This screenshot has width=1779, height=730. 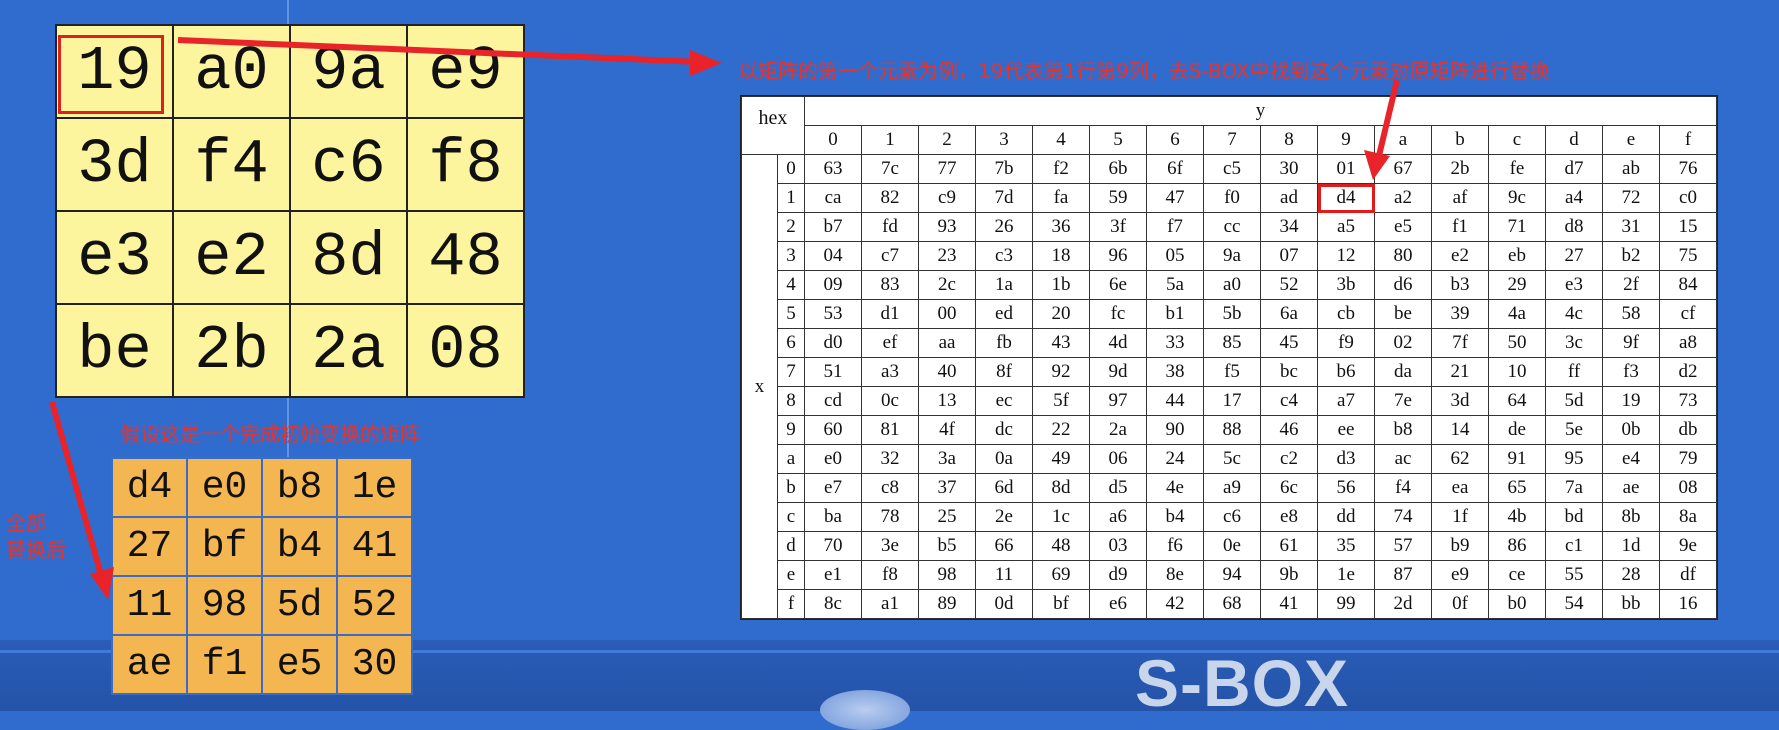 What do you see at coordinates (439, 51) in the screenshot?
I see `arrow-to-note` at bounding box center [439, 51].